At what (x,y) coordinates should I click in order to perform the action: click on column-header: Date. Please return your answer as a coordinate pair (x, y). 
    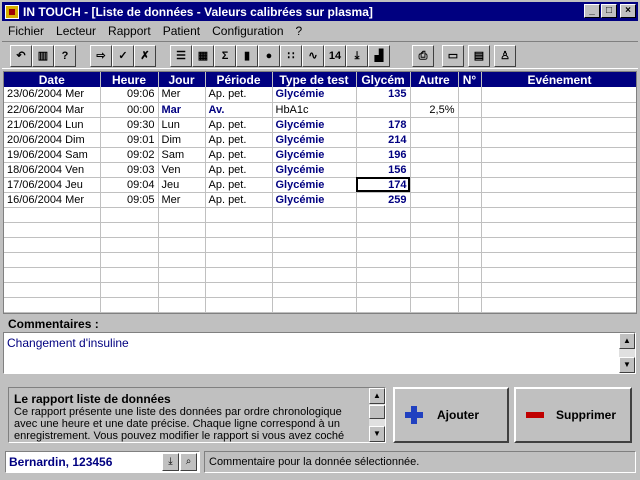
    Looking at the image, I should click on (52, 79).